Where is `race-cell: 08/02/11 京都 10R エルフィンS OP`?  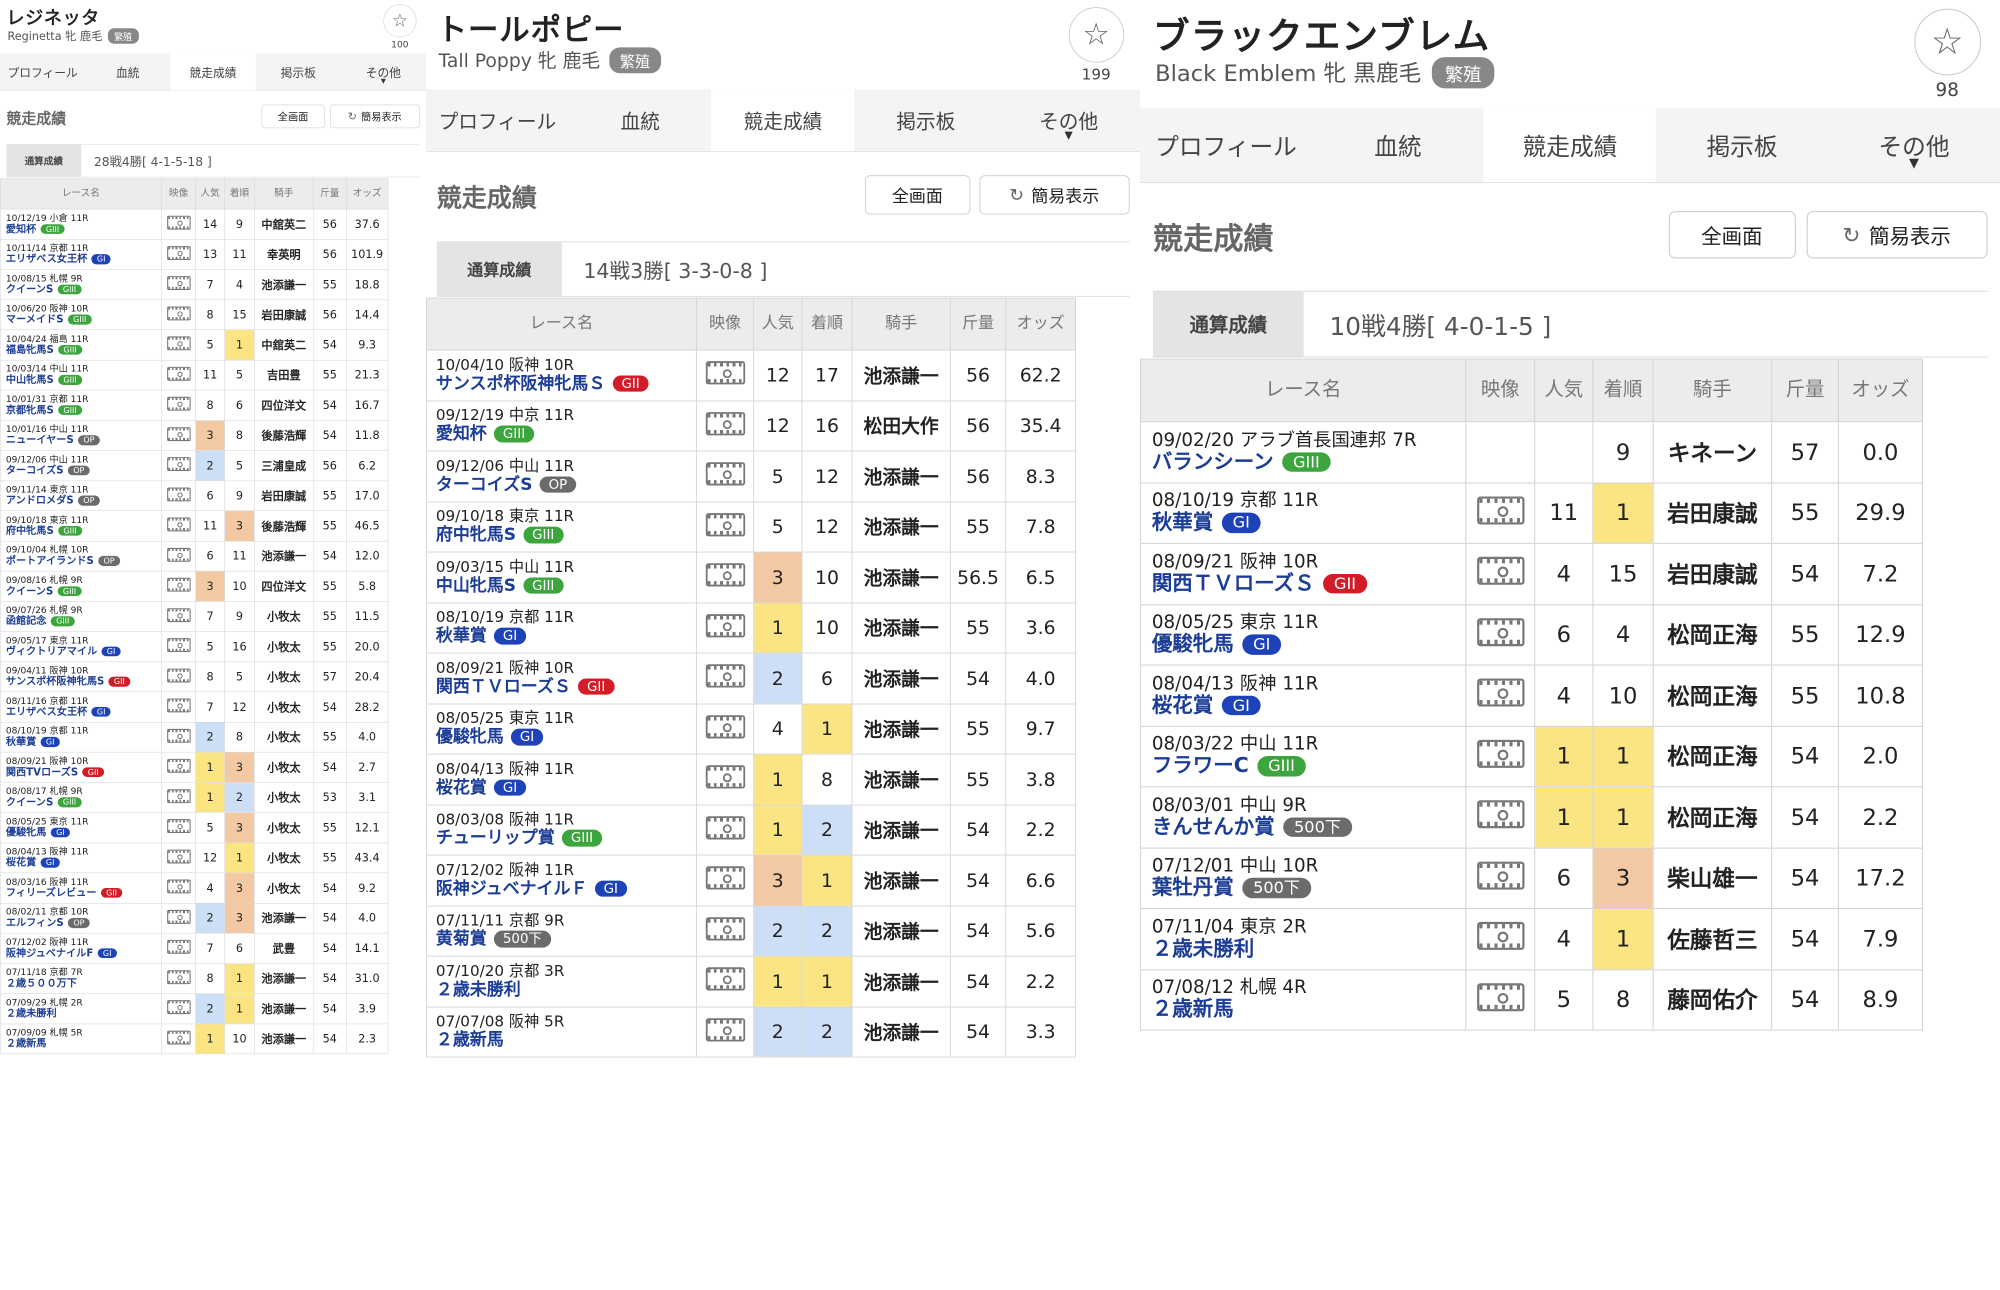
race-cell: 08/02/11 京都 10R エルフィンS OP is located at coordinates (81, 918).